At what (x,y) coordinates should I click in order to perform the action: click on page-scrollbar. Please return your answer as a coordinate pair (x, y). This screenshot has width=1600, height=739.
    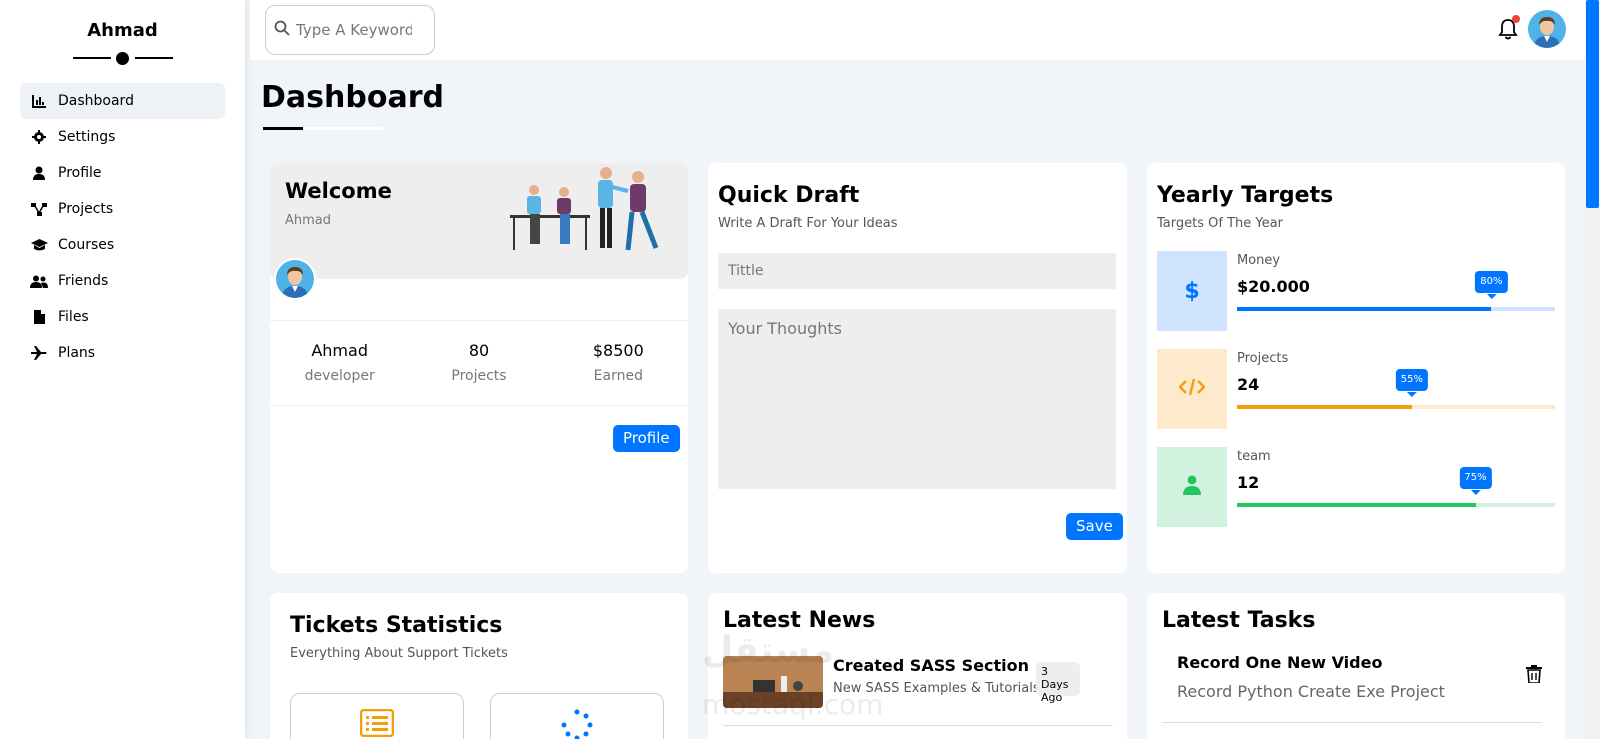
    Looking at the image, I should click on (1592, 369).